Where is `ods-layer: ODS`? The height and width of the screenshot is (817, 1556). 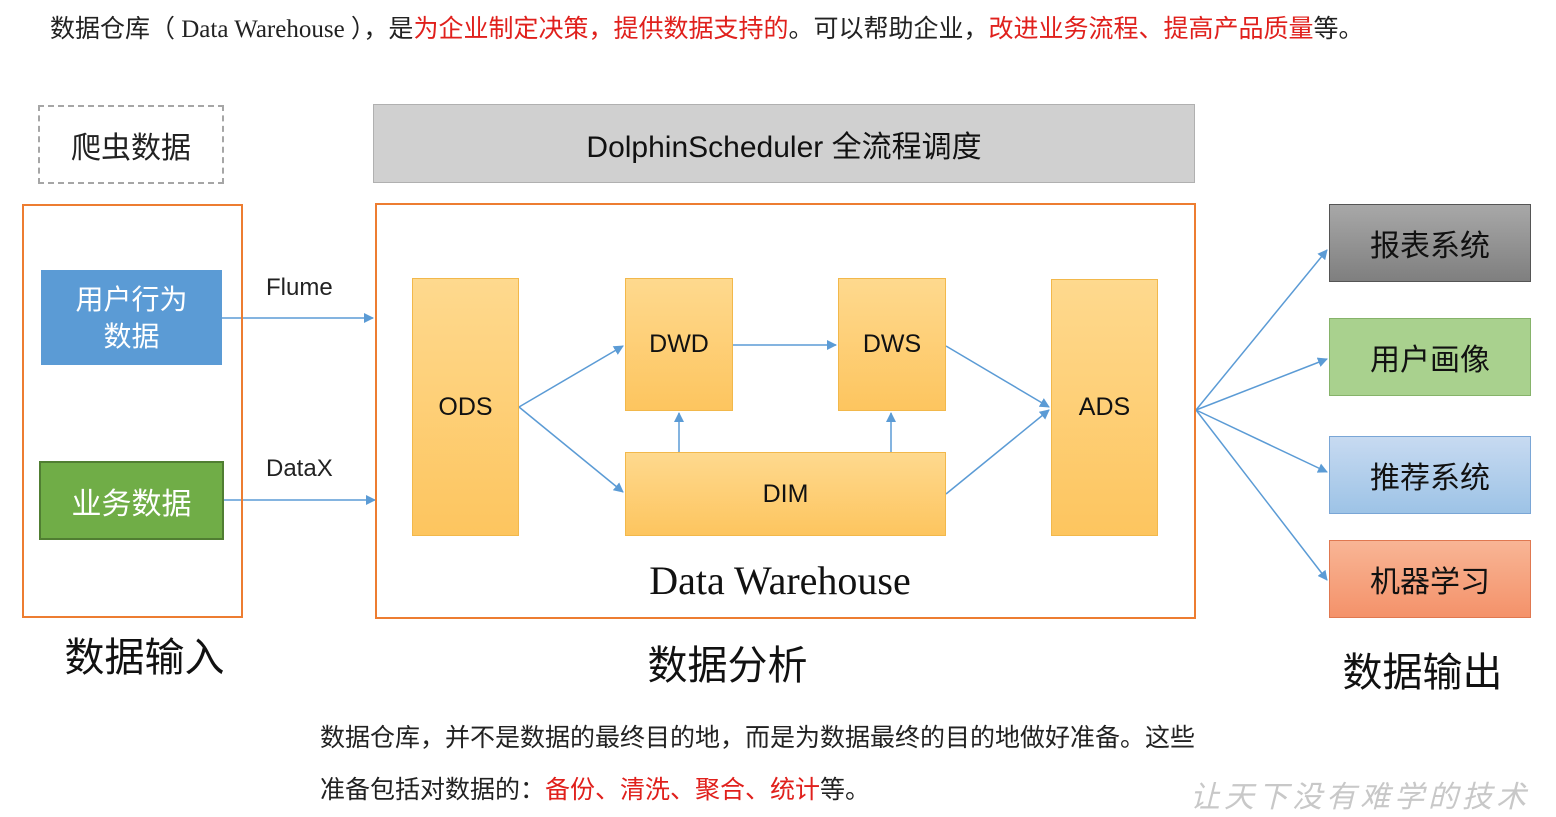
ods-layer: ODS is located at coordinates (465, 407).